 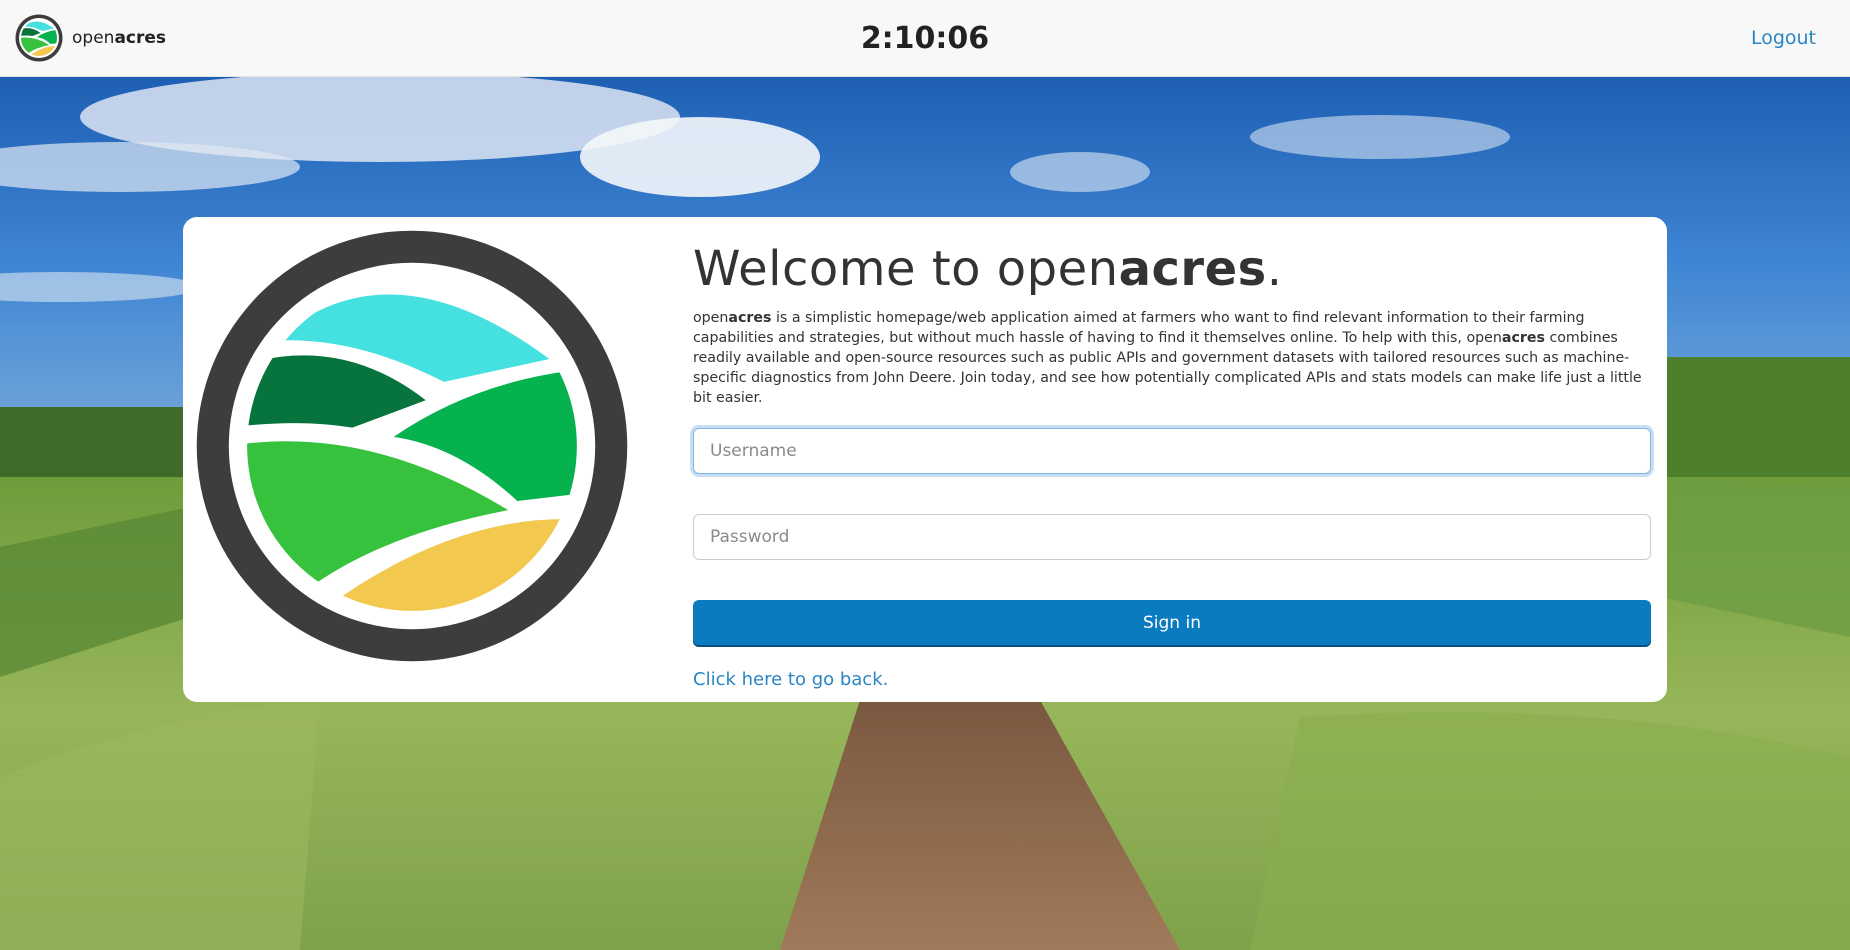 I want to click on password-input, so click(x=1172, y=536).